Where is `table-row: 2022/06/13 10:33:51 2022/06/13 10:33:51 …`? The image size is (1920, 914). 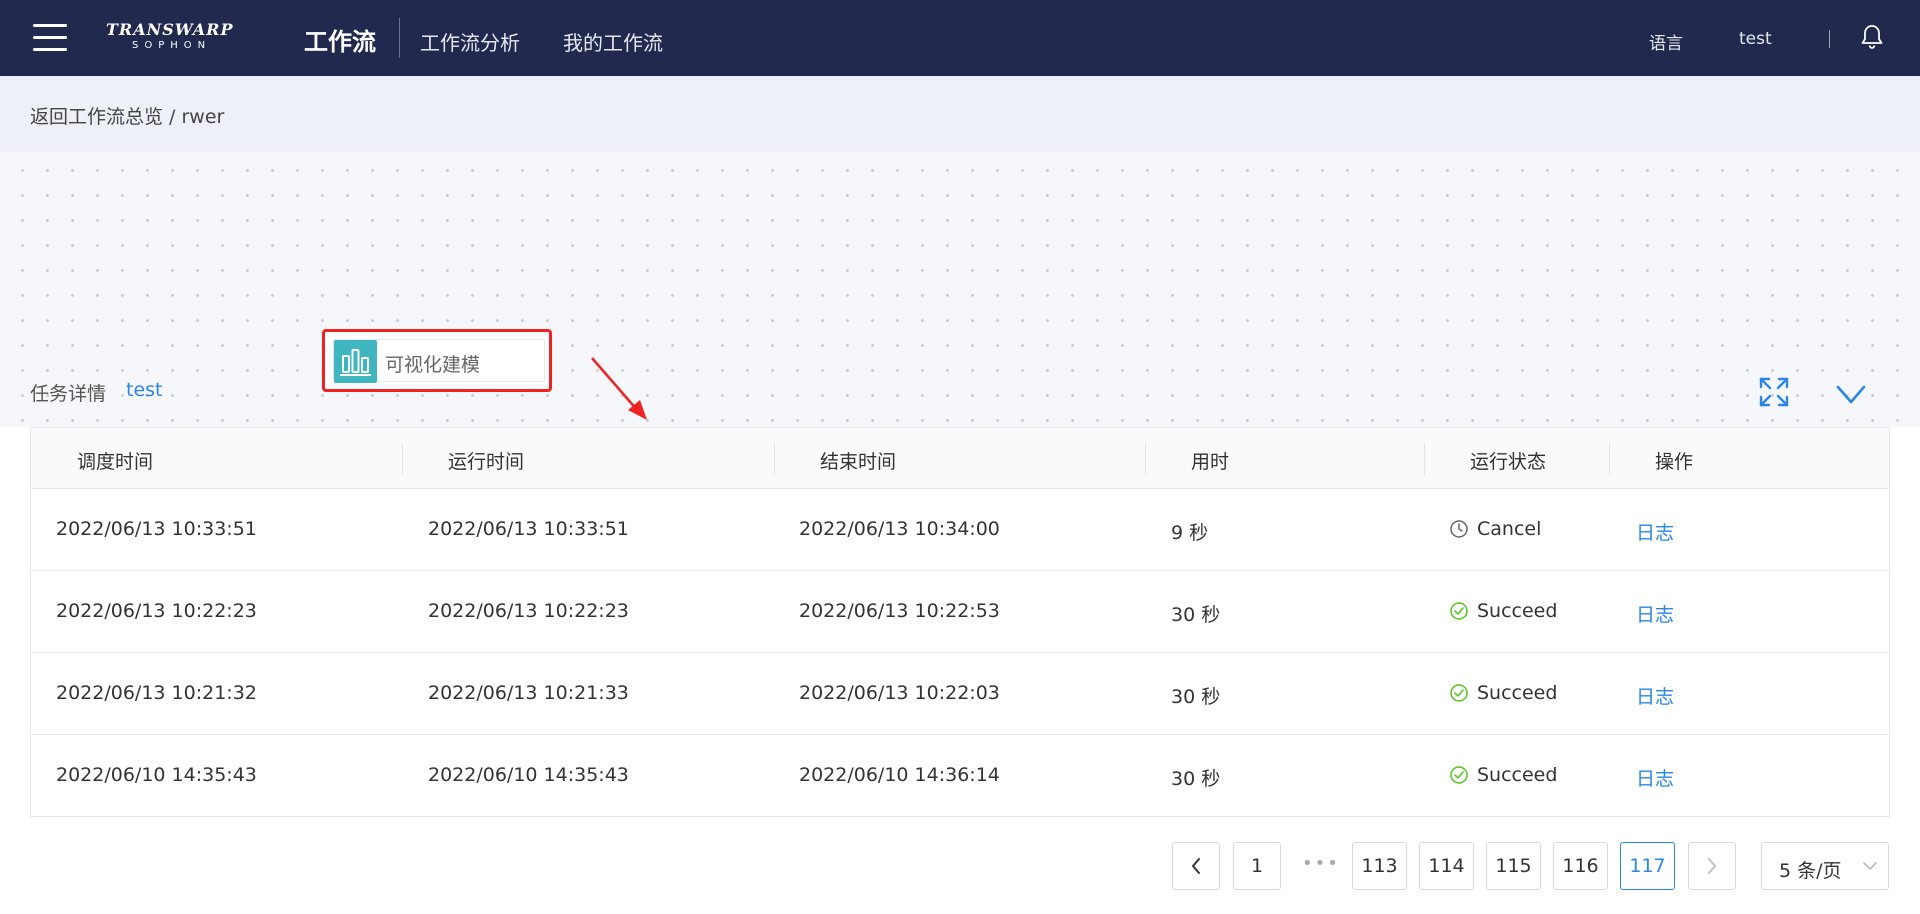
table-row: 2022/06/13 10:33:51 2022/06/13 10:33:51 … is located at coordinates (960, 530).